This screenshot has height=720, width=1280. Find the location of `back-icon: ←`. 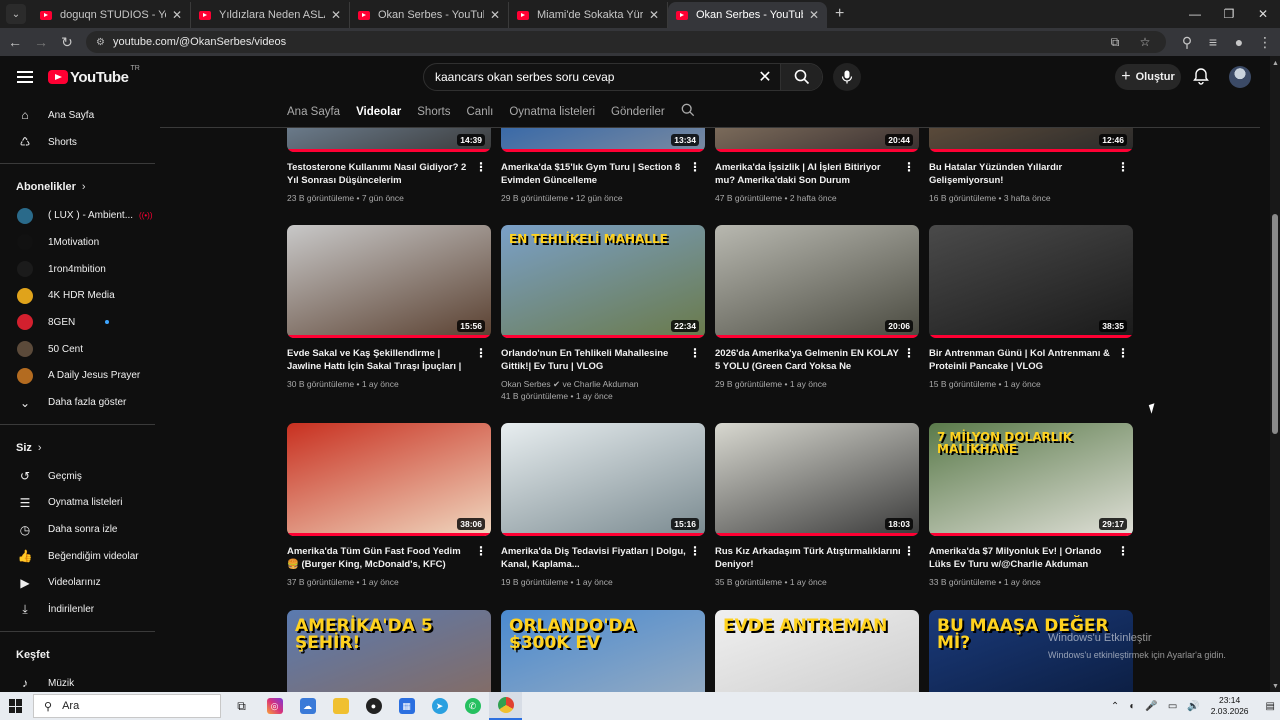

back-icon: ← is located at coordinates (15, 42).